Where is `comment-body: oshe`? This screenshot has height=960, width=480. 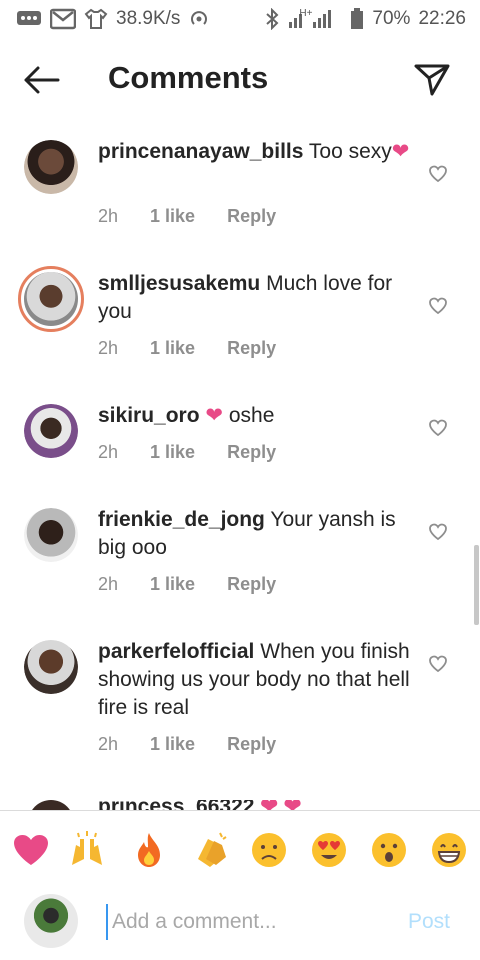
comment-body: oshe is located at coordinates (251, 415).